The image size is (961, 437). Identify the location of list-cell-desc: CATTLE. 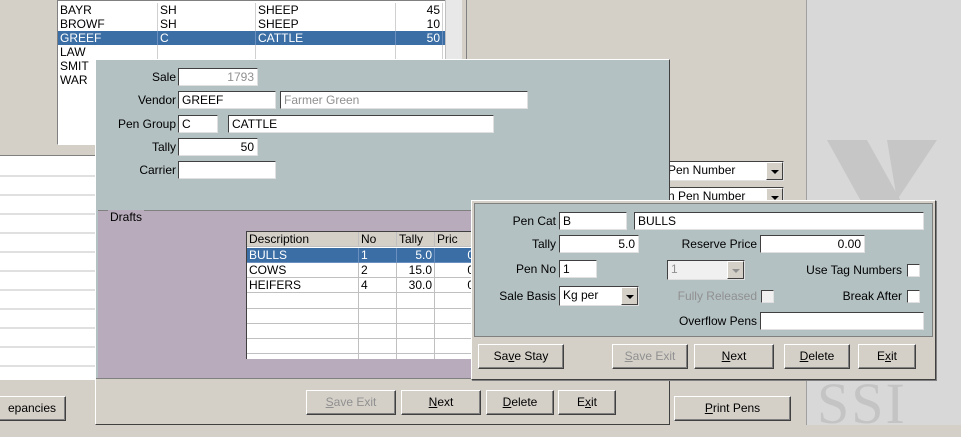
(326, 38).